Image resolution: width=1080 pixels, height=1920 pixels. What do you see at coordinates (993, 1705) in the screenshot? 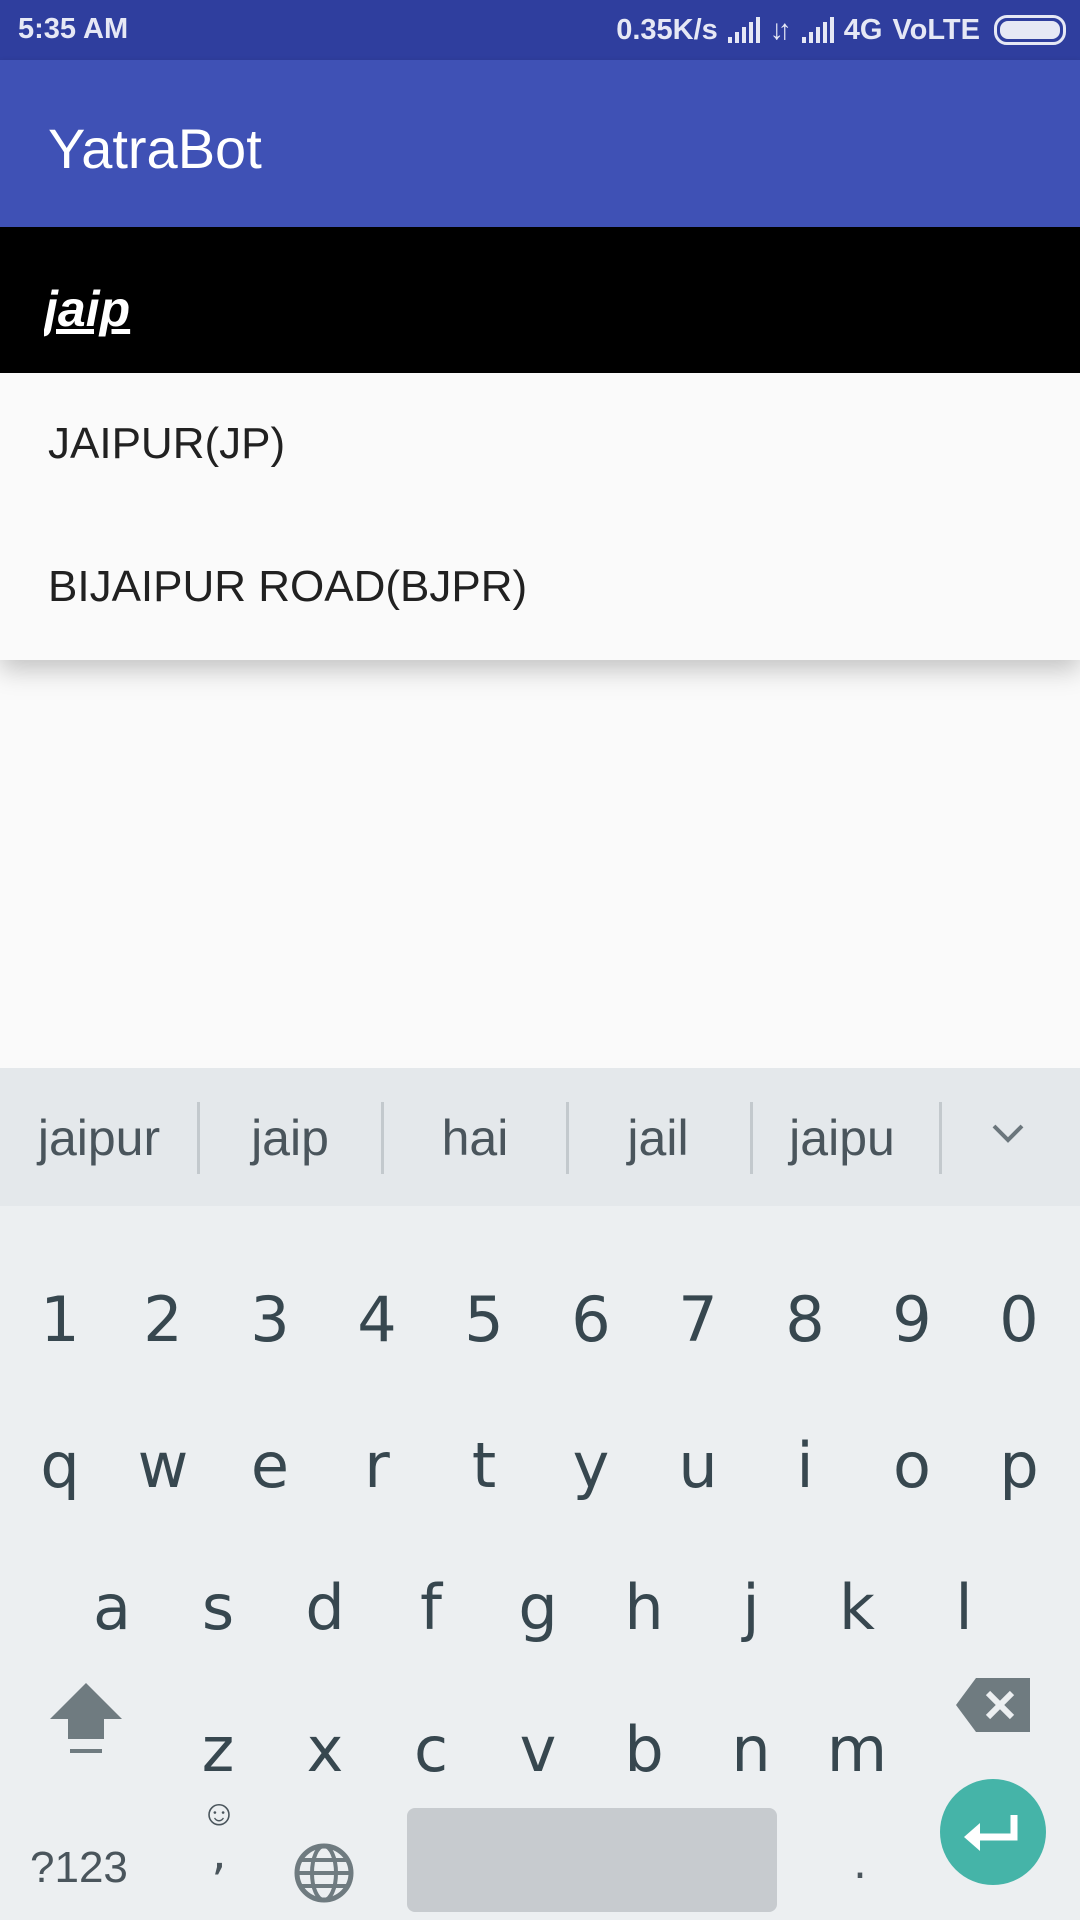
I see `backspace-icon` at bounding box center [993, 1705].